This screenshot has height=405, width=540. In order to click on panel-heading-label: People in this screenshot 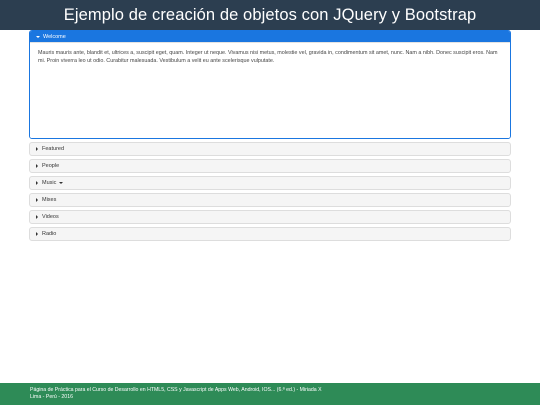, I will do `click(51, 166)`.